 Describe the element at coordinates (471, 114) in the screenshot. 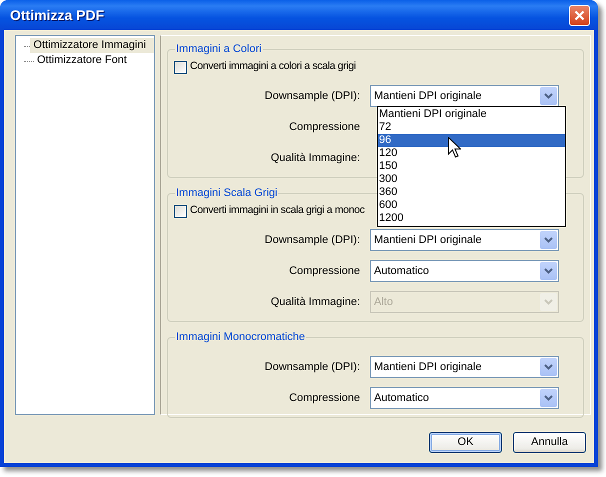

I see `dropdown-option: Mantieni DPI originale` at that location.